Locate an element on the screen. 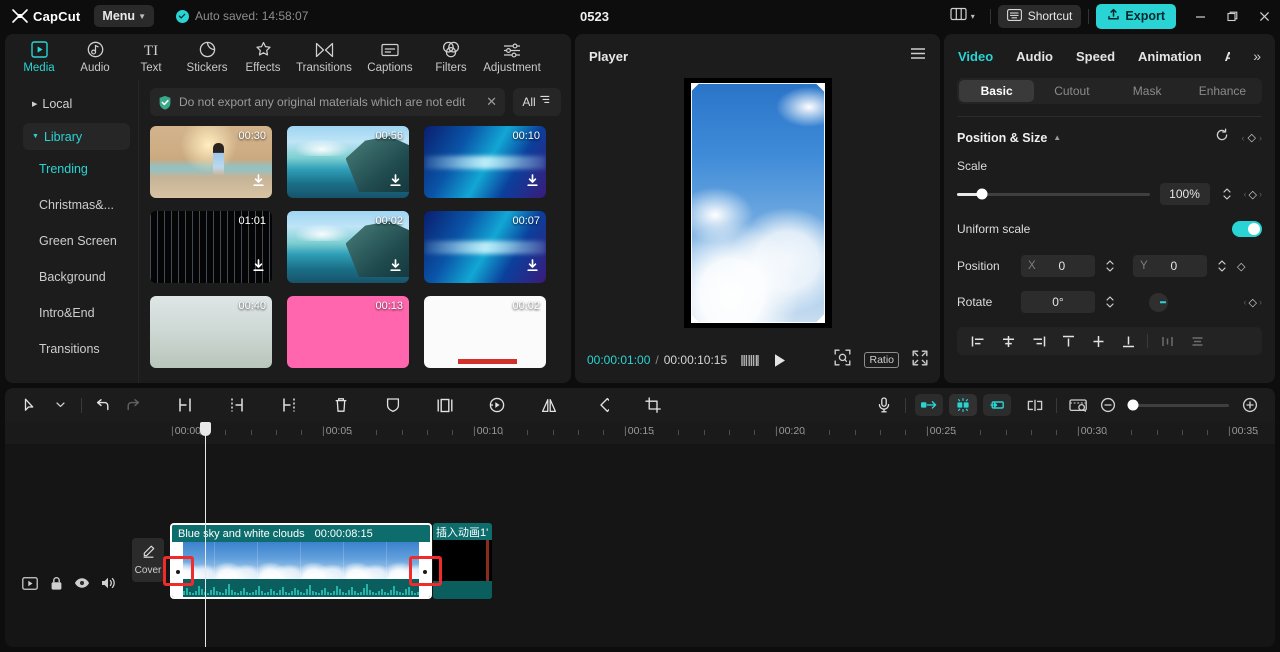  media-item: 00:30 is located at coordinates (211, 162).